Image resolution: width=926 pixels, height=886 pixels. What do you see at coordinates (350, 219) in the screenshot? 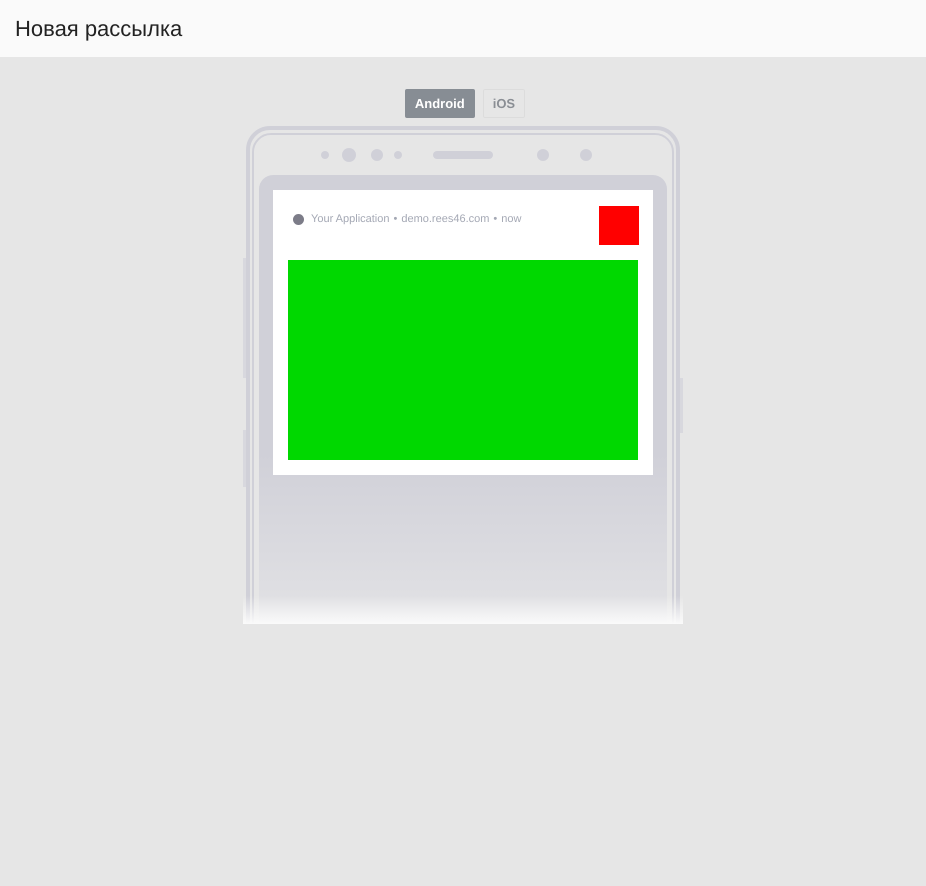
I see `app-name: Your Application` at bounding box center [350, 219].